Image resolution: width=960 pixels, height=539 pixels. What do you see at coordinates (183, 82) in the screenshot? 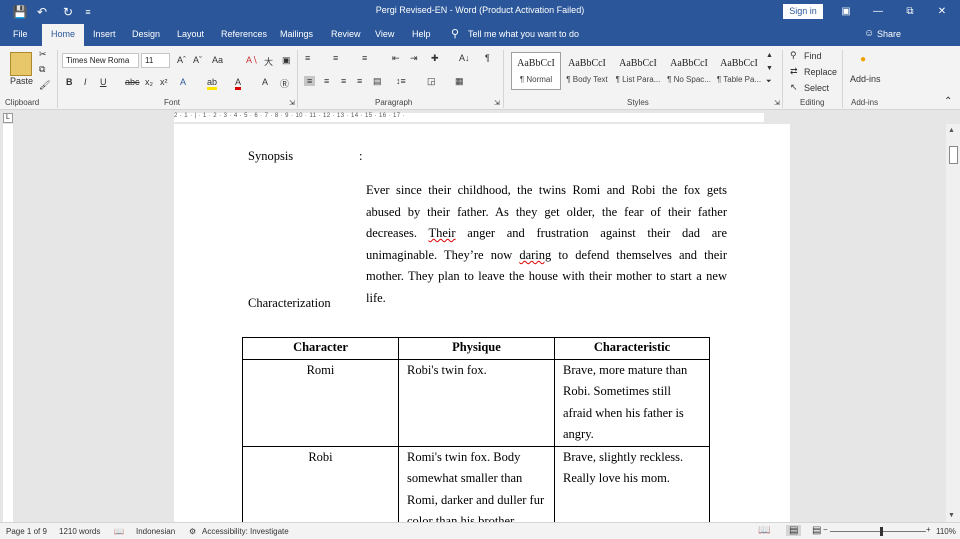
I see `text-effects-icon: A` at bounding box center [183, 82].